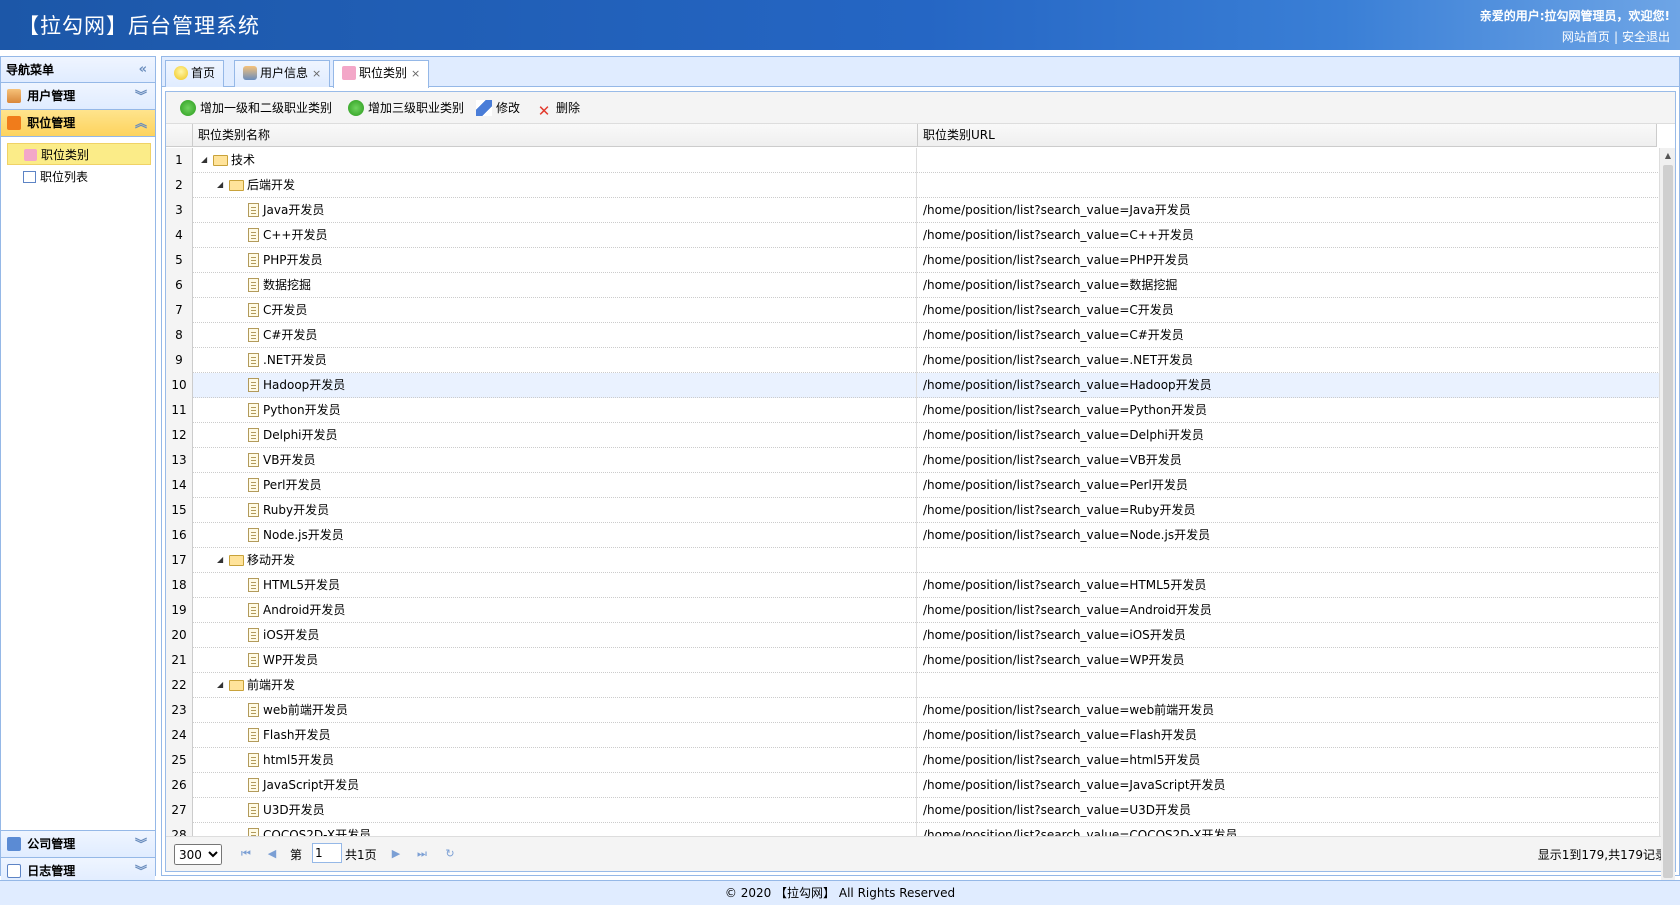  I want to click on add-level12-category-button: 增加一级和二级职业类别, so click(256, 108).